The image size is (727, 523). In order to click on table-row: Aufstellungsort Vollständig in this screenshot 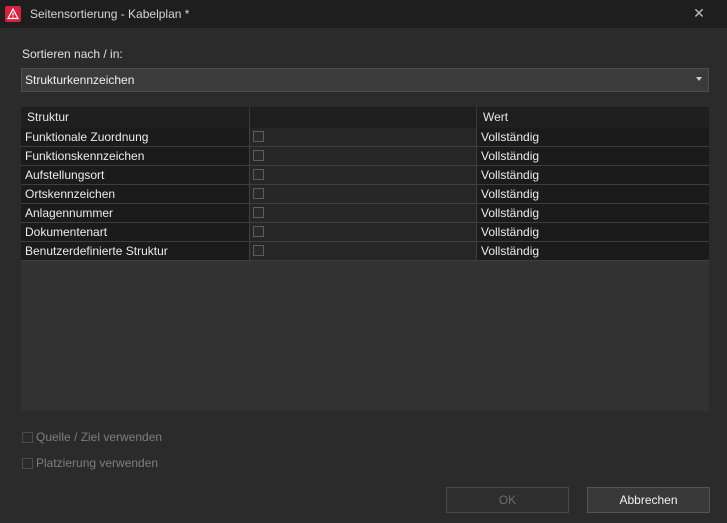, I will do `click(365, 175)`.